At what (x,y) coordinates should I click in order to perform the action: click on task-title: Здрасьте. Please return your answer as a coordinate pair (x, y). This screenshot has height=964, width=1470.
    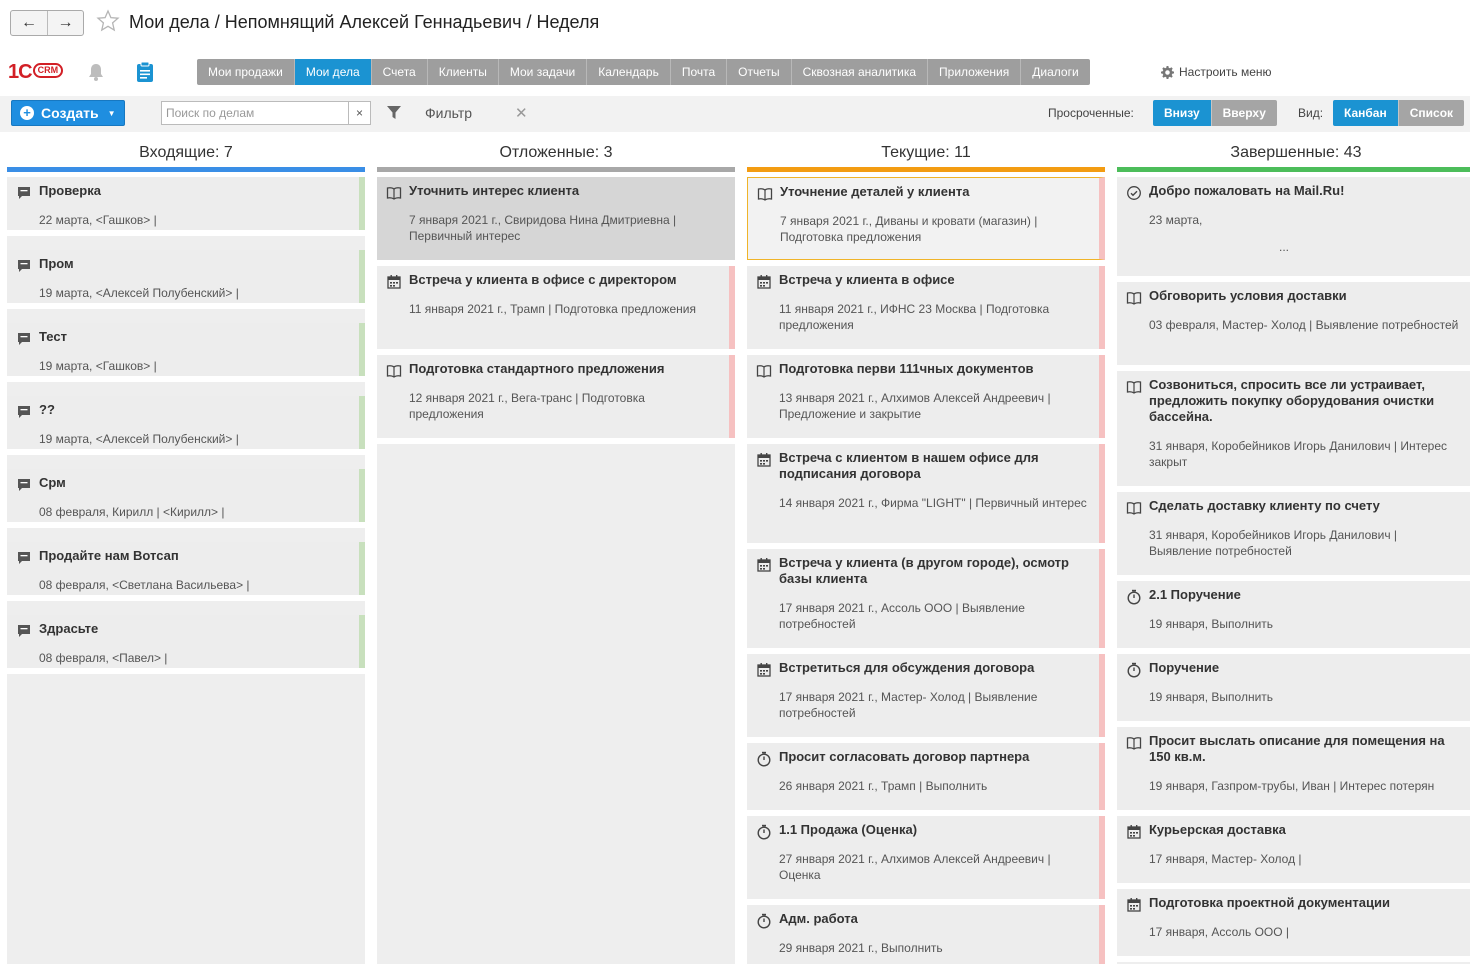
    Looking at the image, I should click on (69, 628).